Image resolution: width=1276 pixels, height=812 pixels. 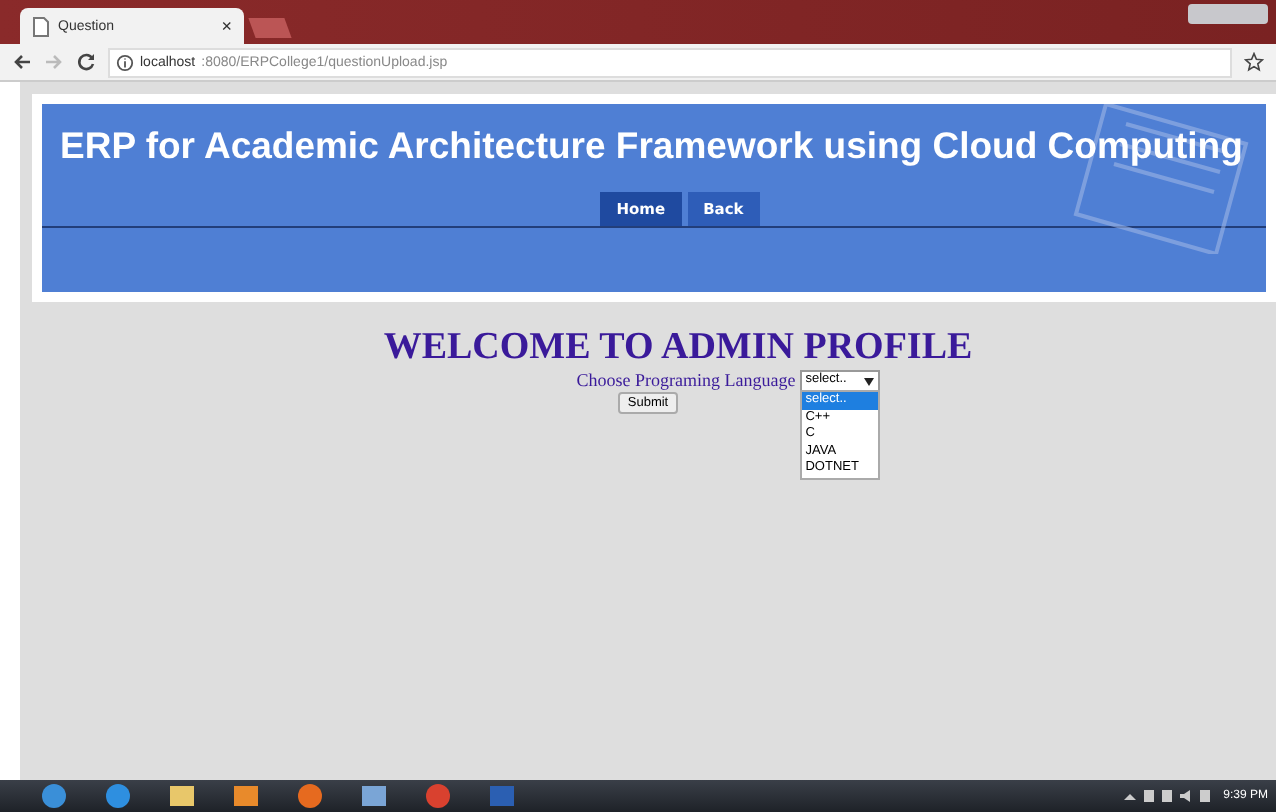 What do you see at coordinates (1254, 62) in the screenshot?
I see `star-icon` at bounding box center [1254, 62].